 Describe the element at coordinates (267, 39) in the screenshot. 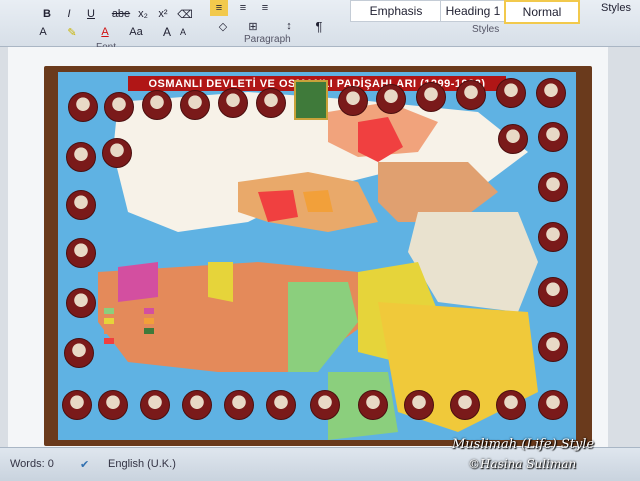

I see `paragraph-group-label: Paragraph` at that location.